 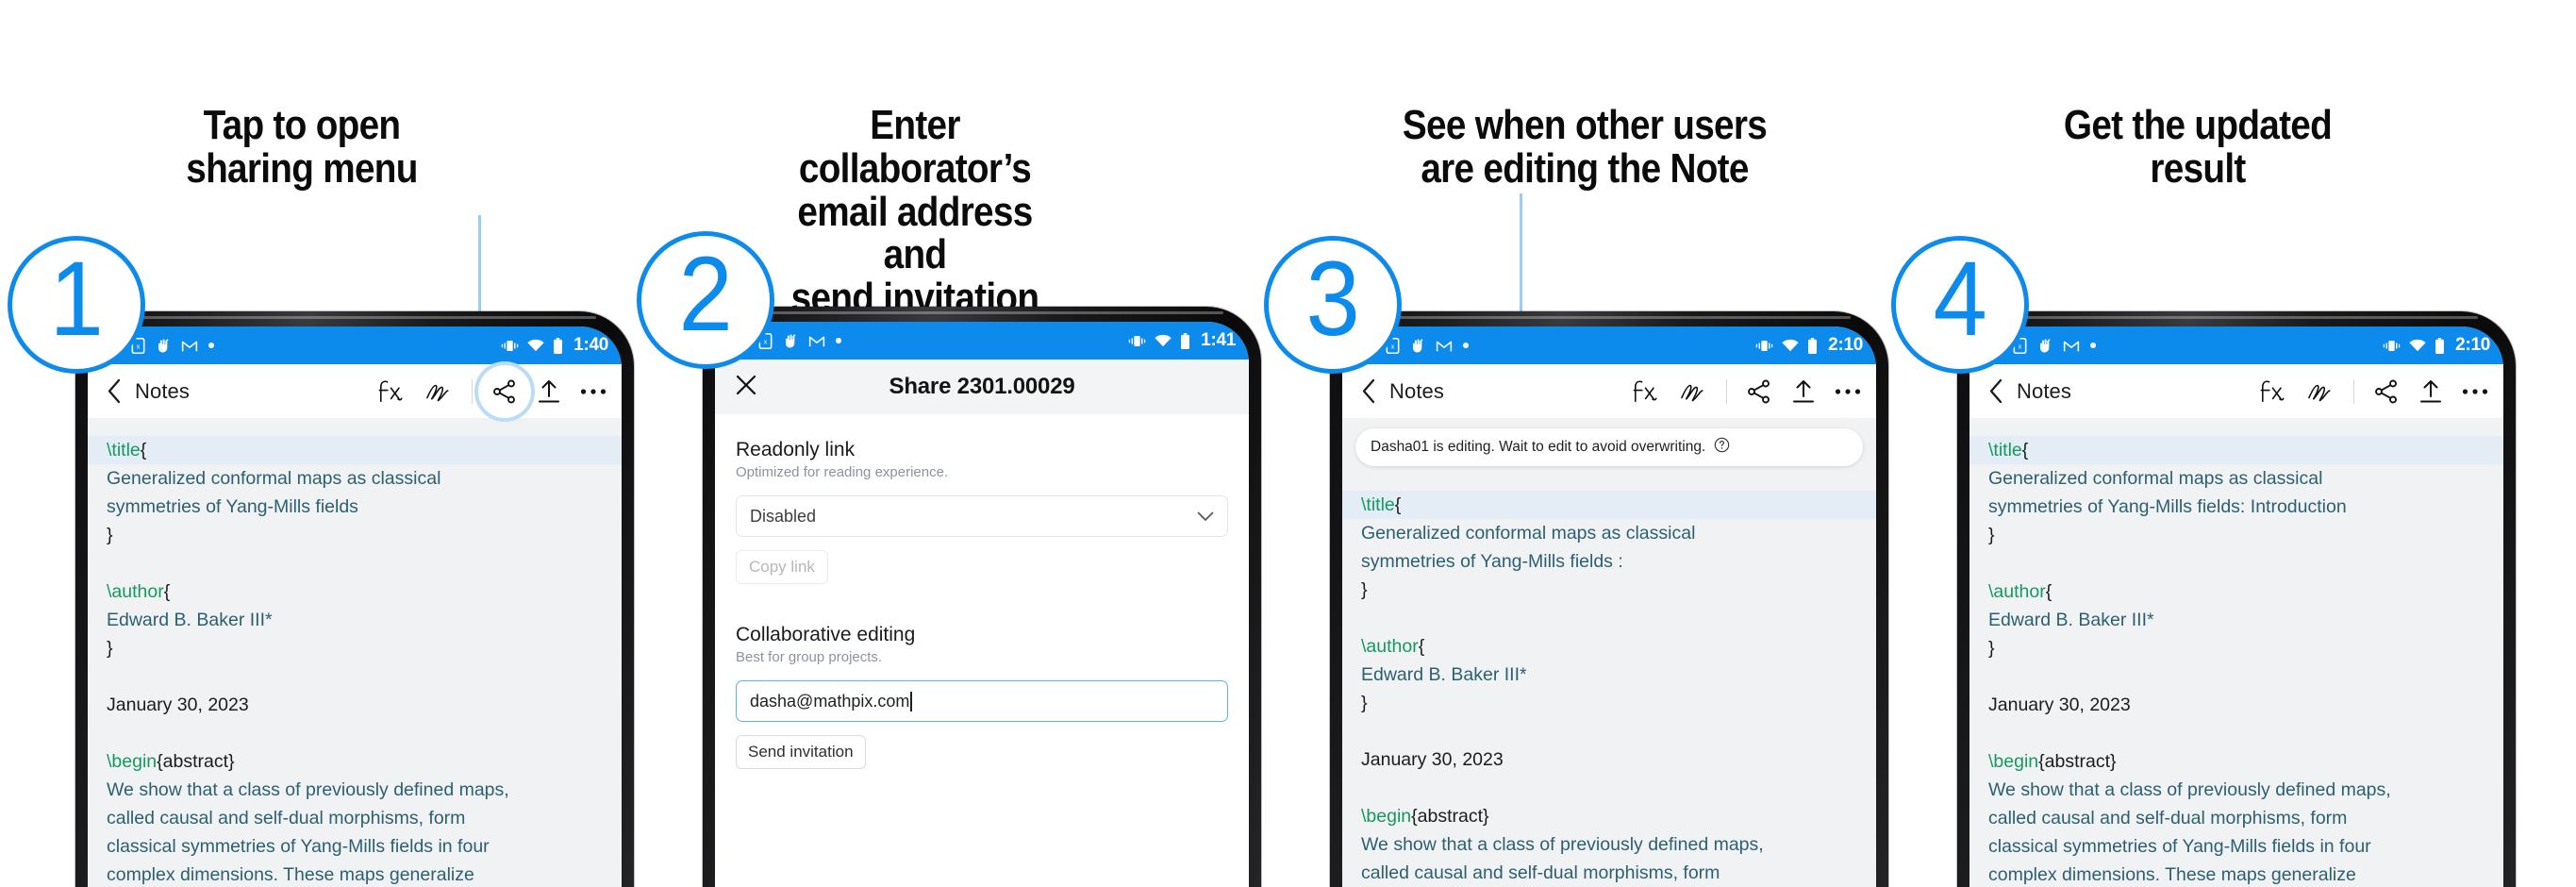 What do you see at coordinates (302, 147) in the screenshot?
I see `step-caption-1: Tap to open sharing menu` at bounding box center [302, 147].